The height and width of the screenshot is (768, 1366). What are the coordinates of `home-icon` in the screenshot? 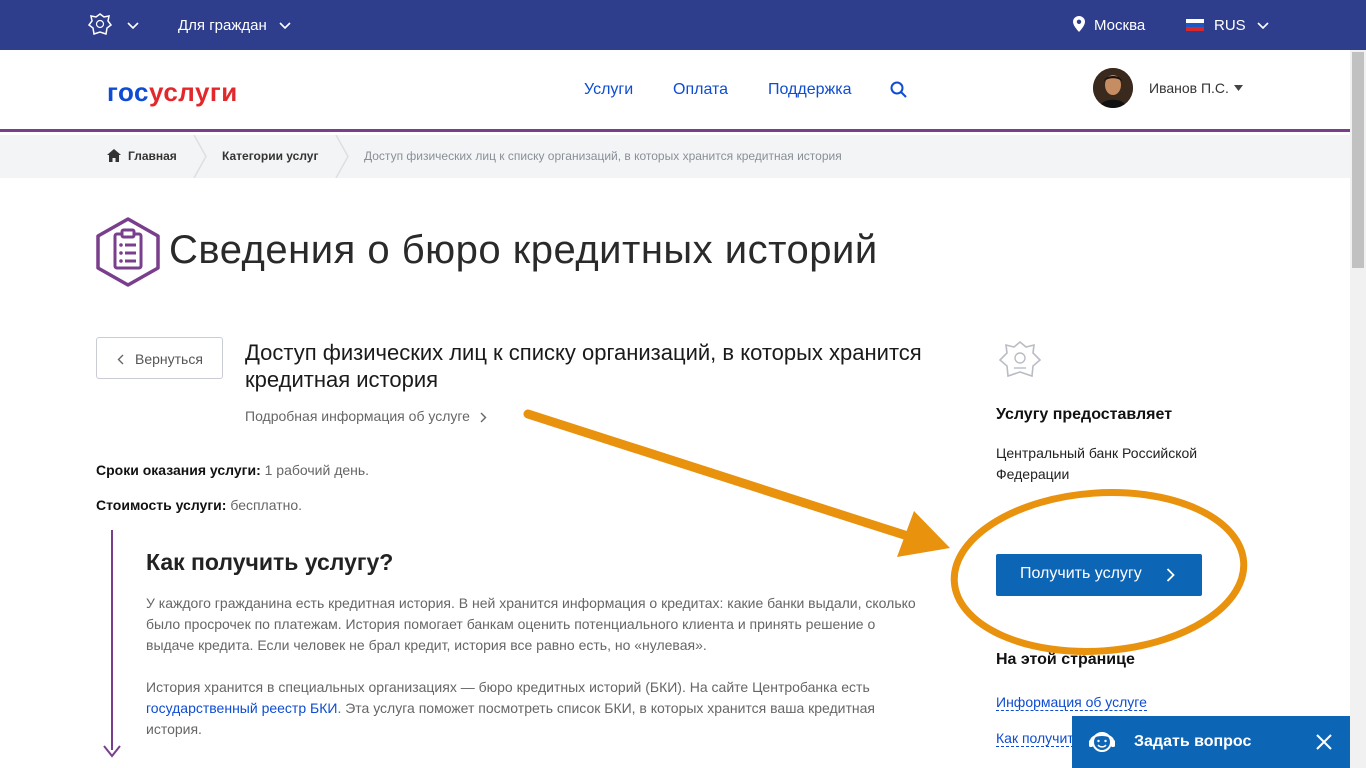 It's located at (114, 155).